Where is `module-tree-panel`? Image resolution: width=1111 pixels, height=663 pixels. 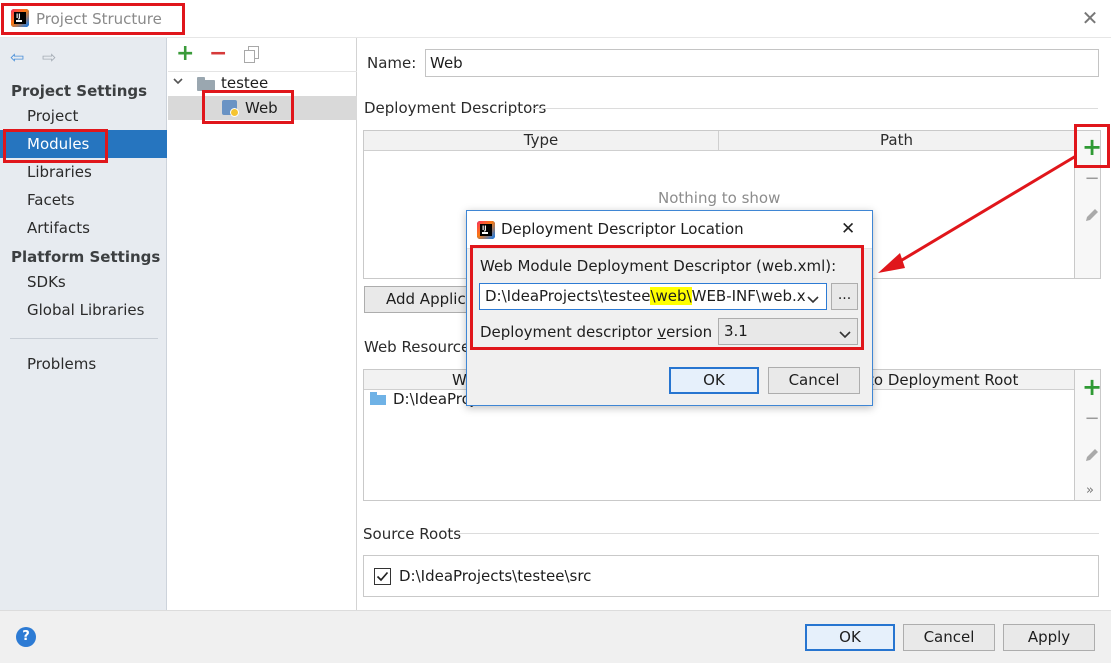
module-tree-panel is located at coordinates (262, 324).